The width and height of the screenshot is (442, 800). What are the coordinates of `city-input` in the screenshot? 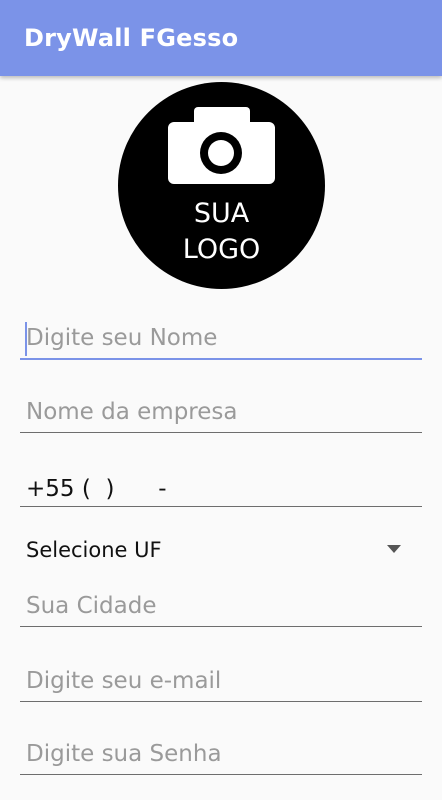 It's located at (213, 606).